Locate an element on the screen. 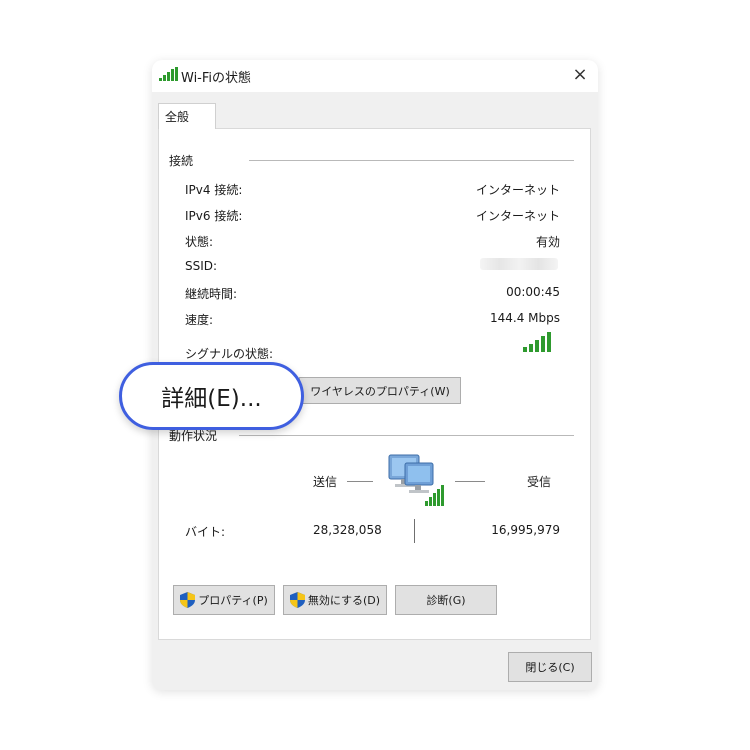 This screenshot has height=750, width=750. signal-quality-label: シグナルの状態: is located at coordinates (229, 354).